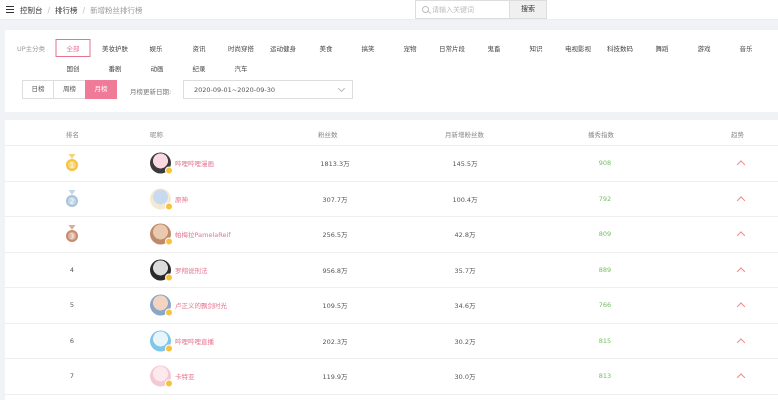  What do you see at coordinates (73, 68) in the screenshot?
I see `category-guochuang: 国创` at bounding box center [73, 68].